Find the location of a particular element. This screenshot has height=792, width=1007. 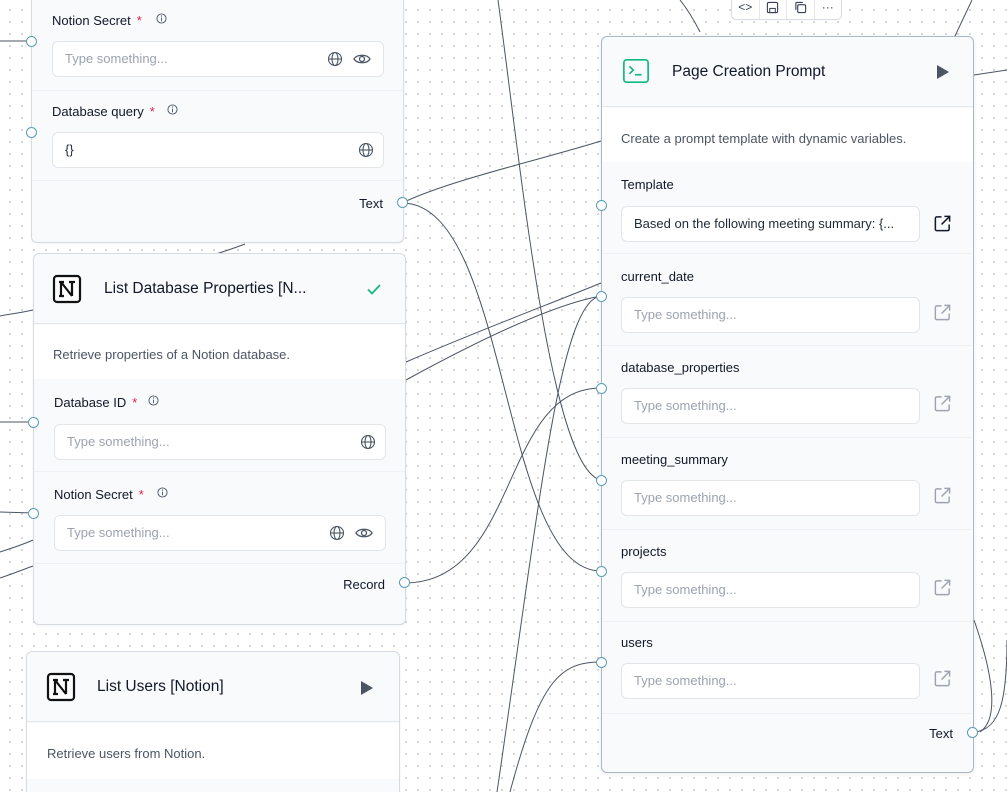

check-icon is located at coordinates (374, 289).